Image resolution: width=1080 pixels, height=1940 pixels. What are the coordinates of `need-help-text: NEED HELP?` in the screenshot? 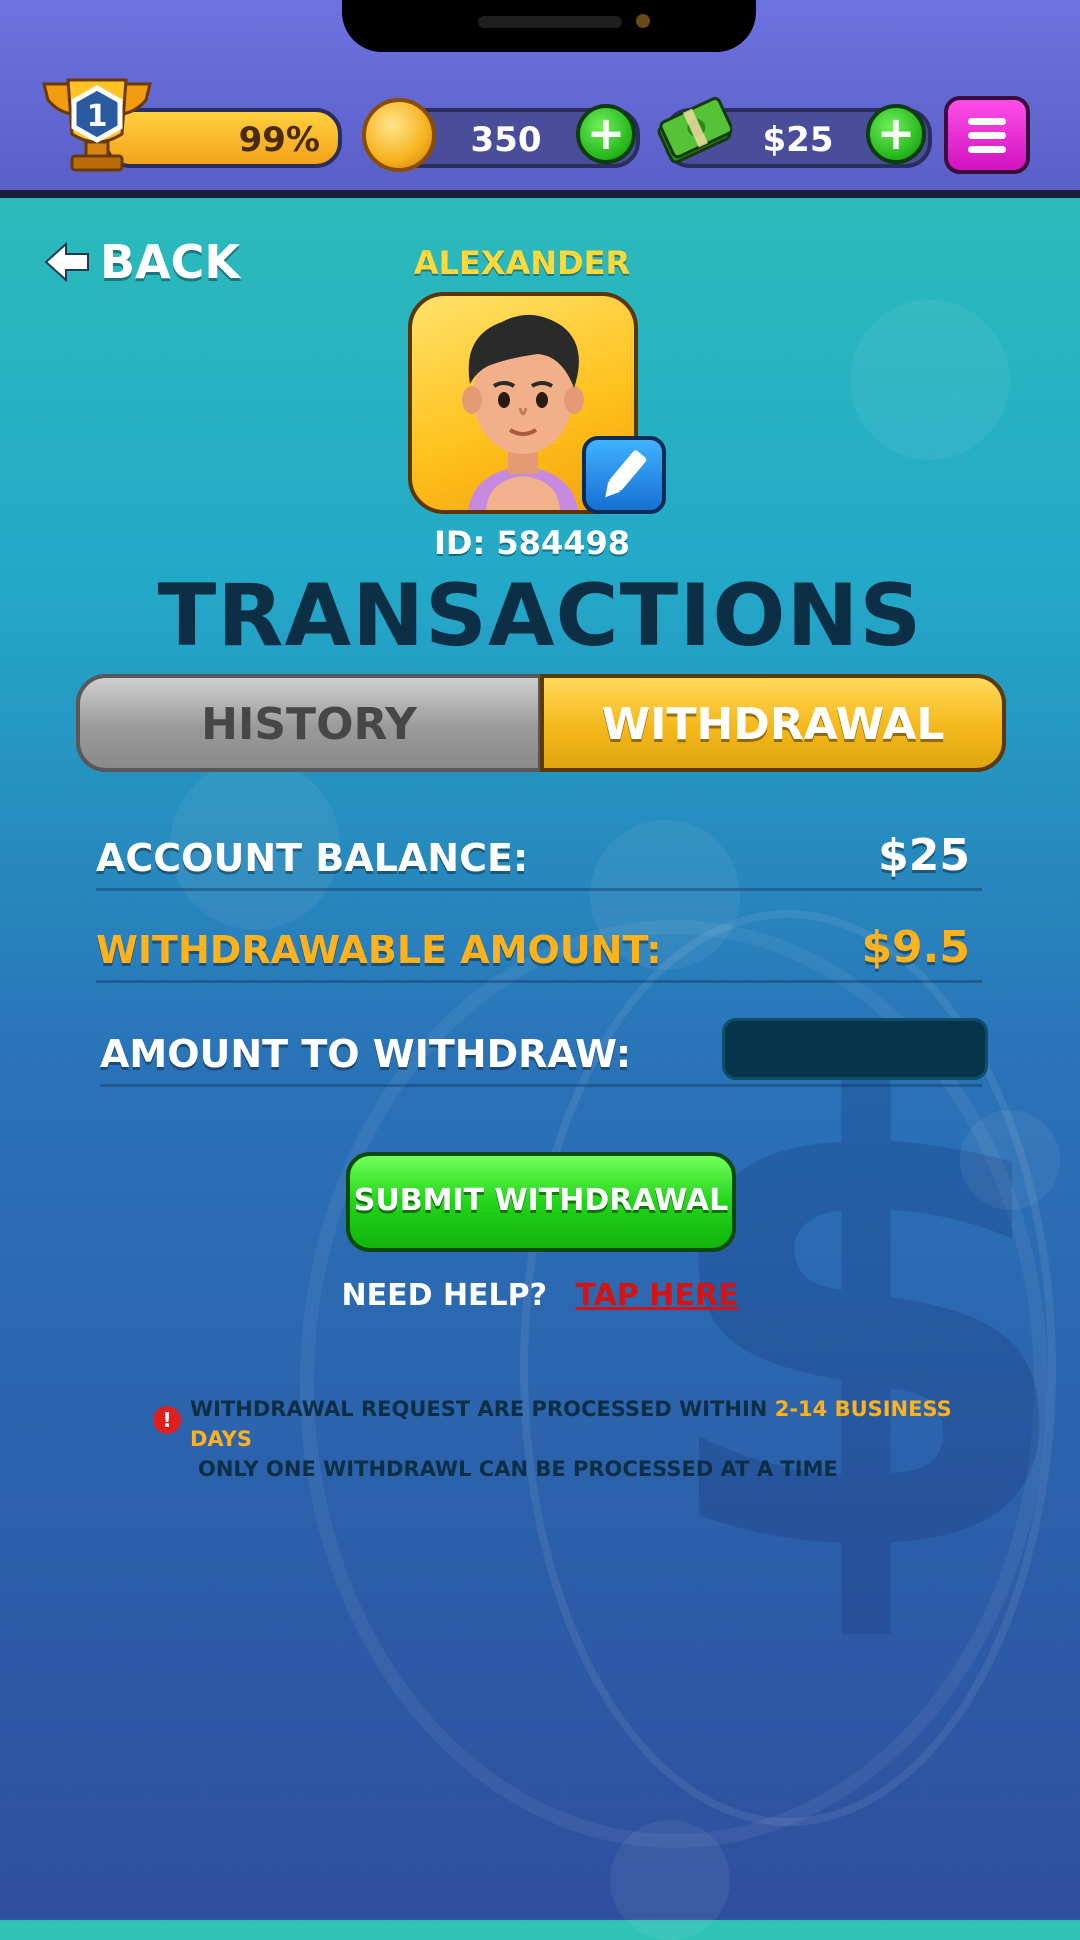 It's located at (444, 1295).